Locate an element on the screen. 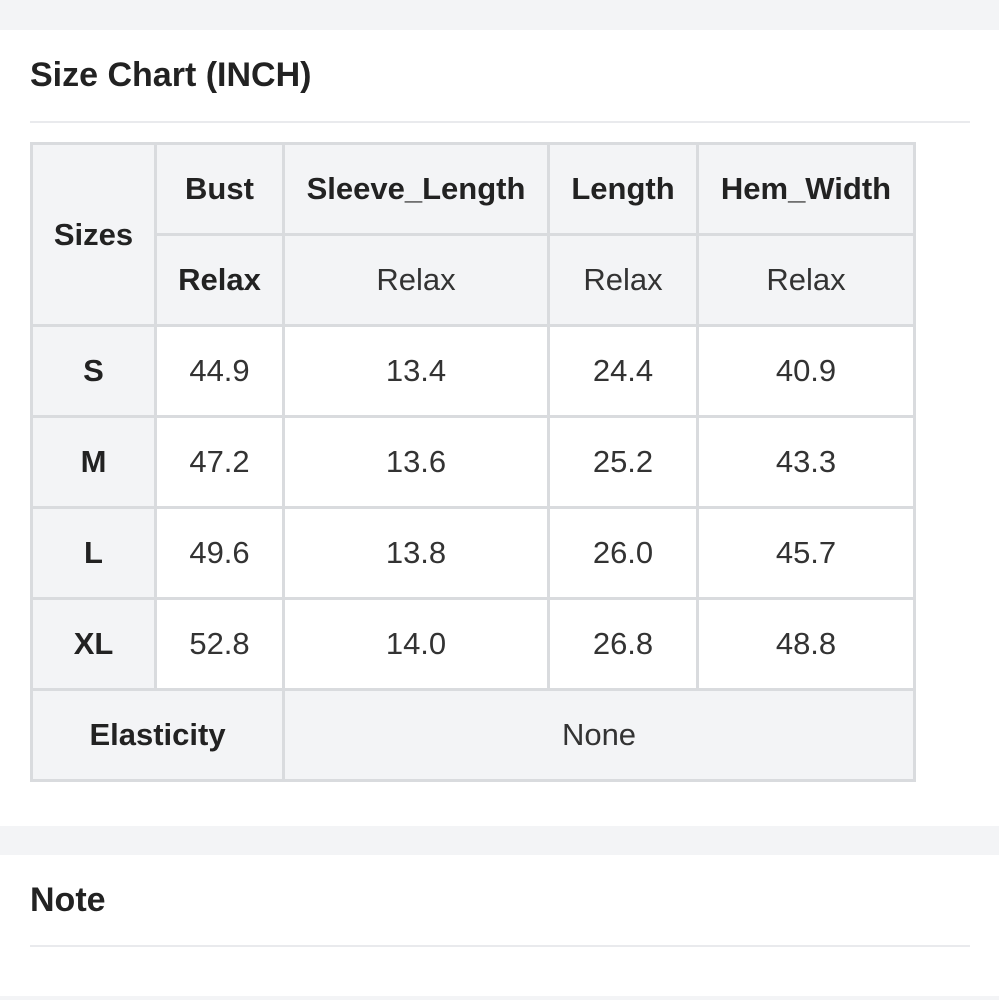 The image size is (999, 1000). table-cell: 26.8 is located at coordinates (623, 644).